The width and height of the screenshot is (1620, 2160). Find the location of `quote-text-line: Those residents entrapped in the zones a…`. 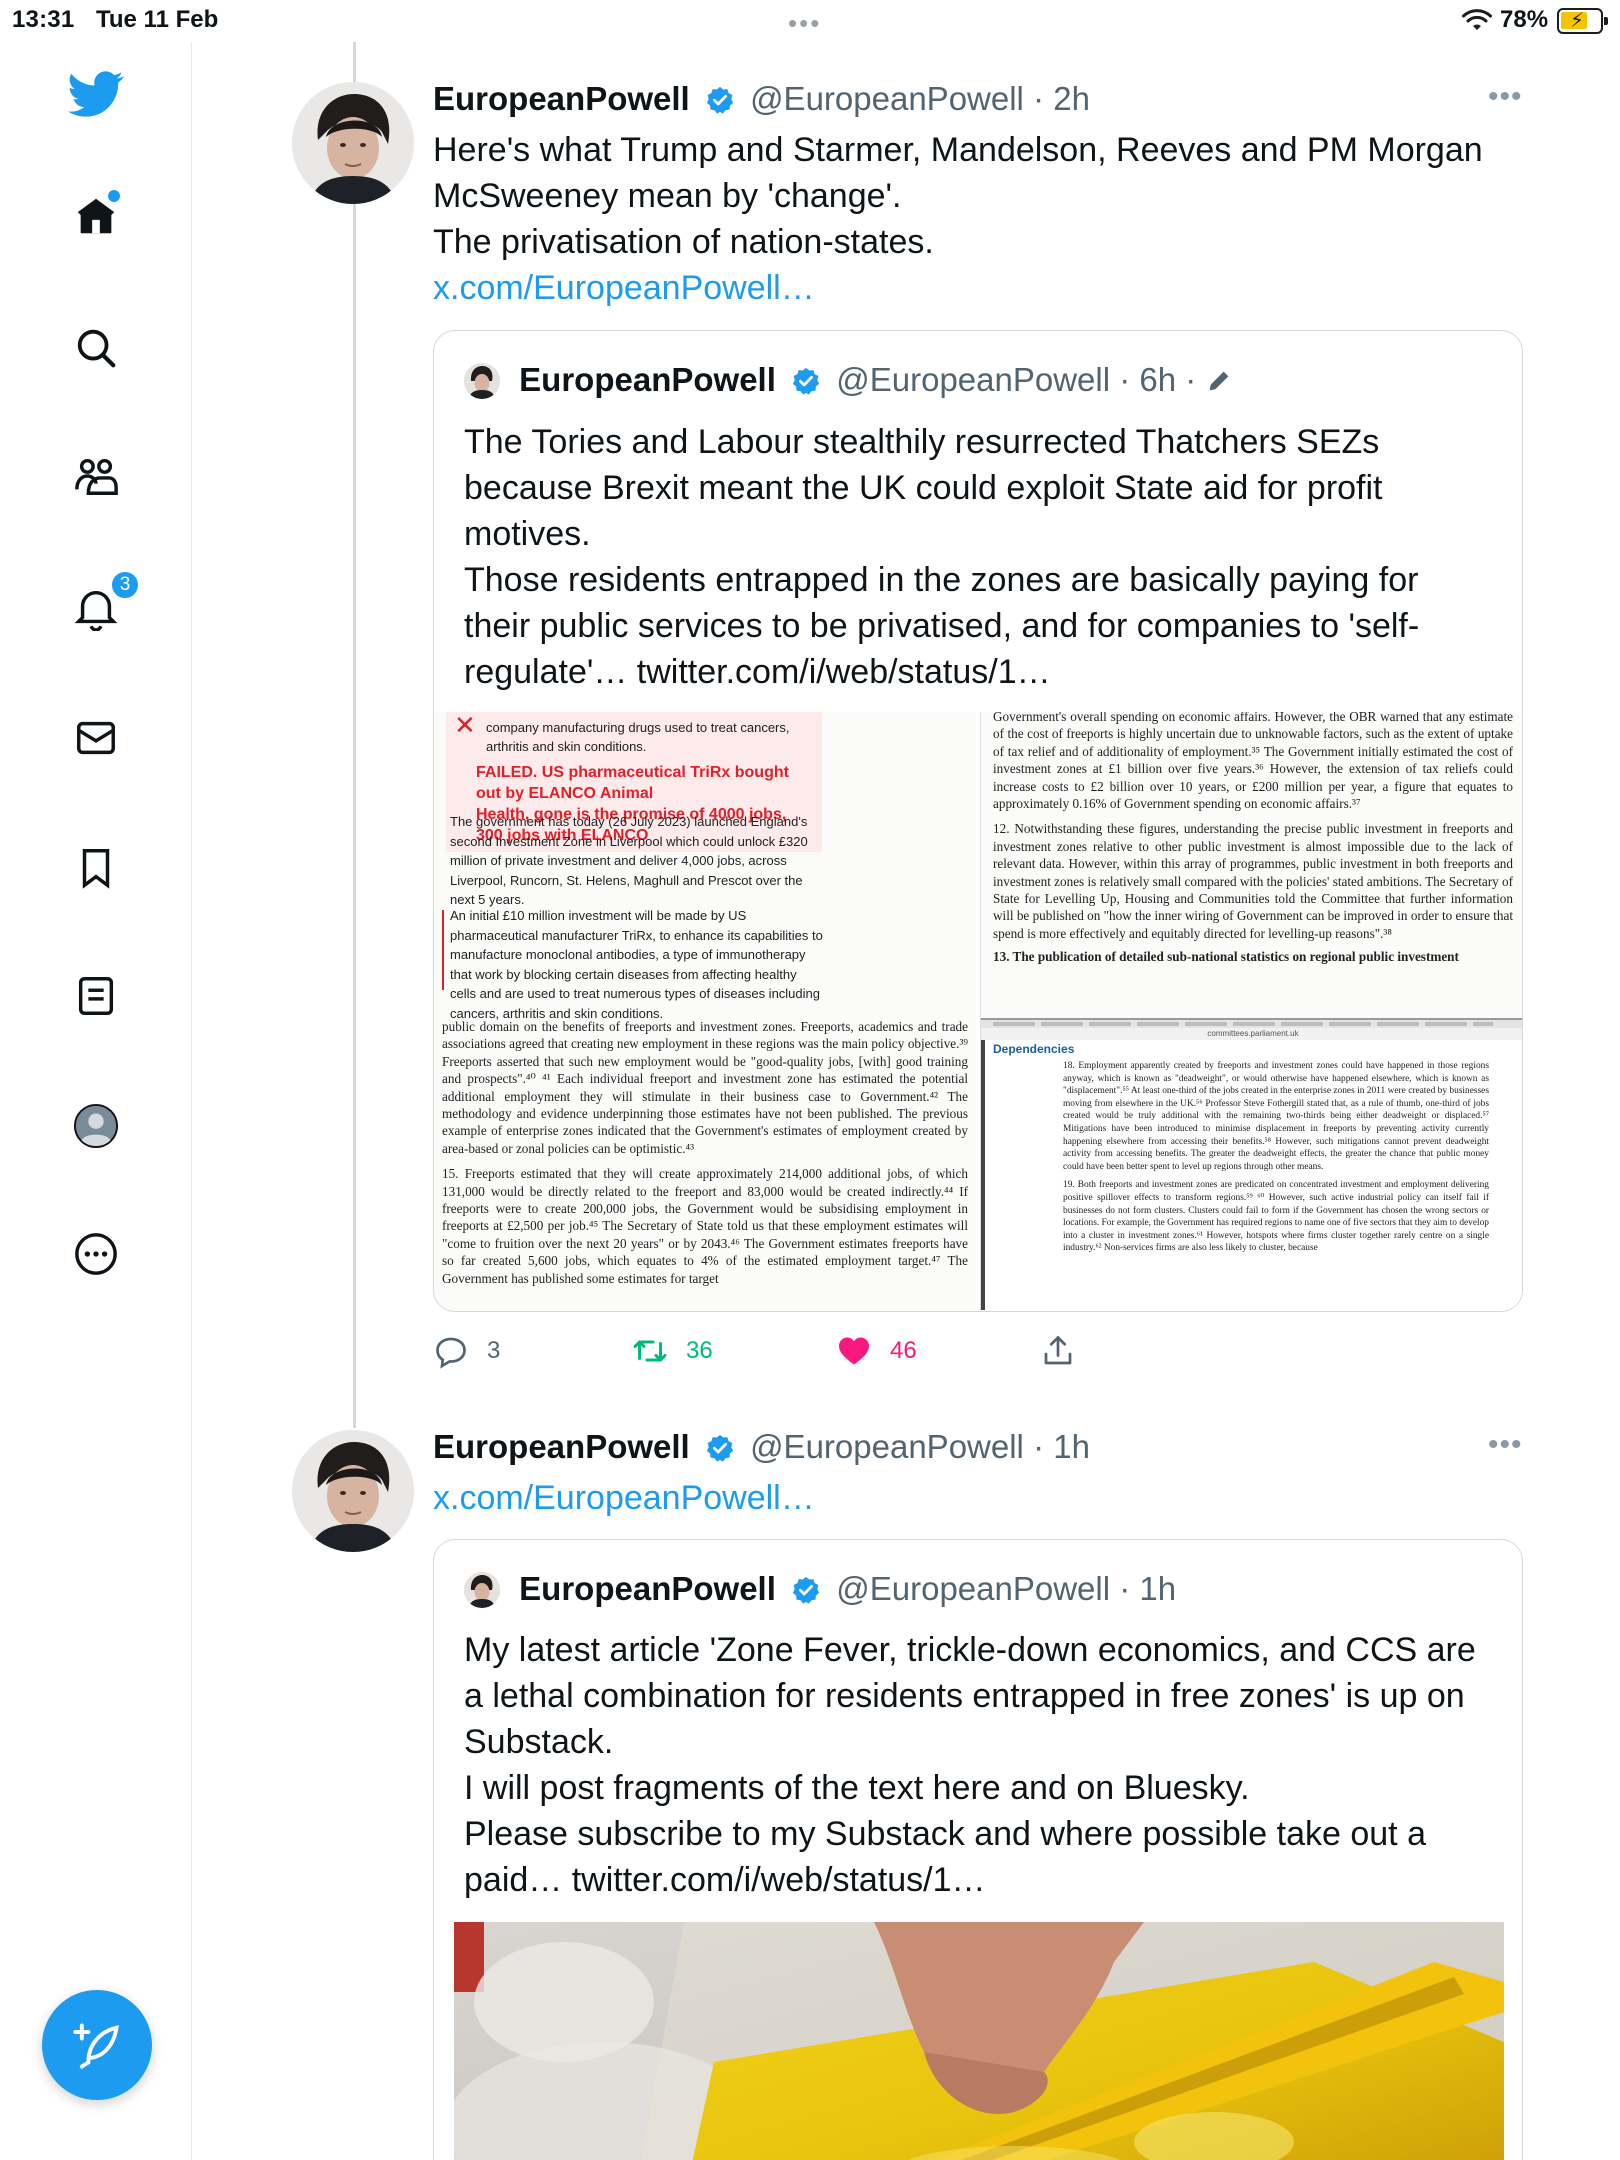

quote-text-line: Those residents entrapped in the zones a… is located at coordinates (941, 580).